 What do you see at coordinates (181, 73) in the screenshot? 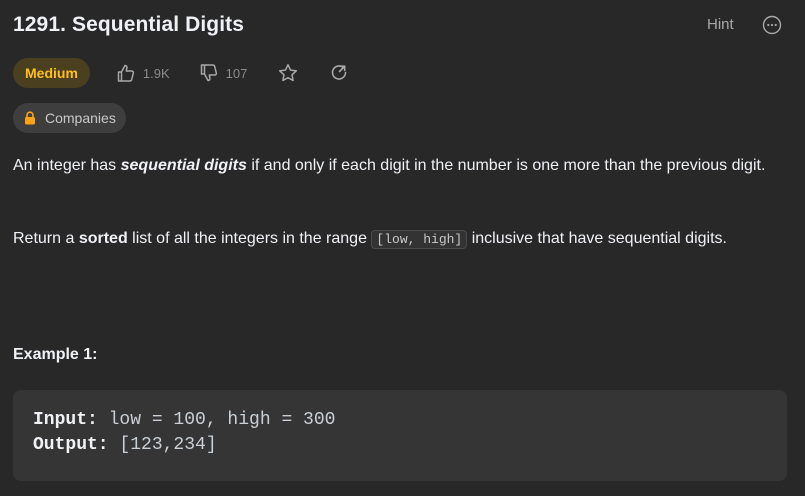
I see `problem-meta-row: Medium 1.9K 107` at bounding box center [181, 73].